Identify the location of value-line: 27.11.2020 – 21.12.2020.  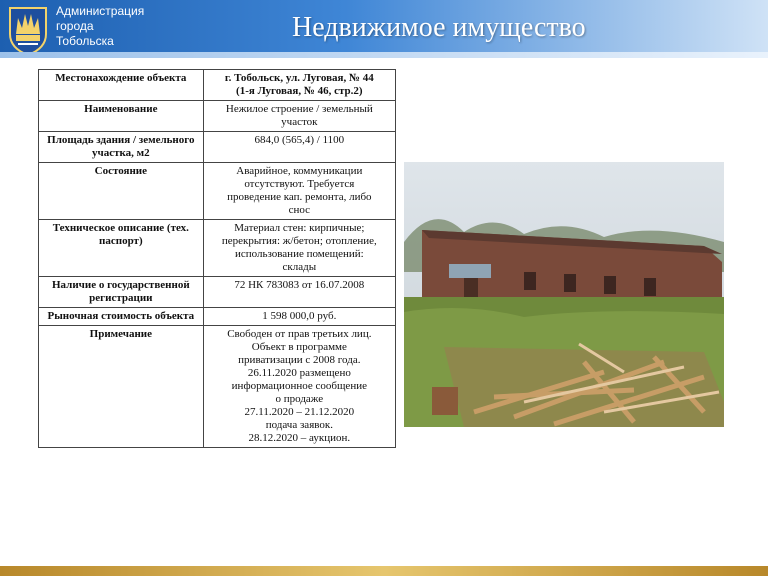
(299, 412).